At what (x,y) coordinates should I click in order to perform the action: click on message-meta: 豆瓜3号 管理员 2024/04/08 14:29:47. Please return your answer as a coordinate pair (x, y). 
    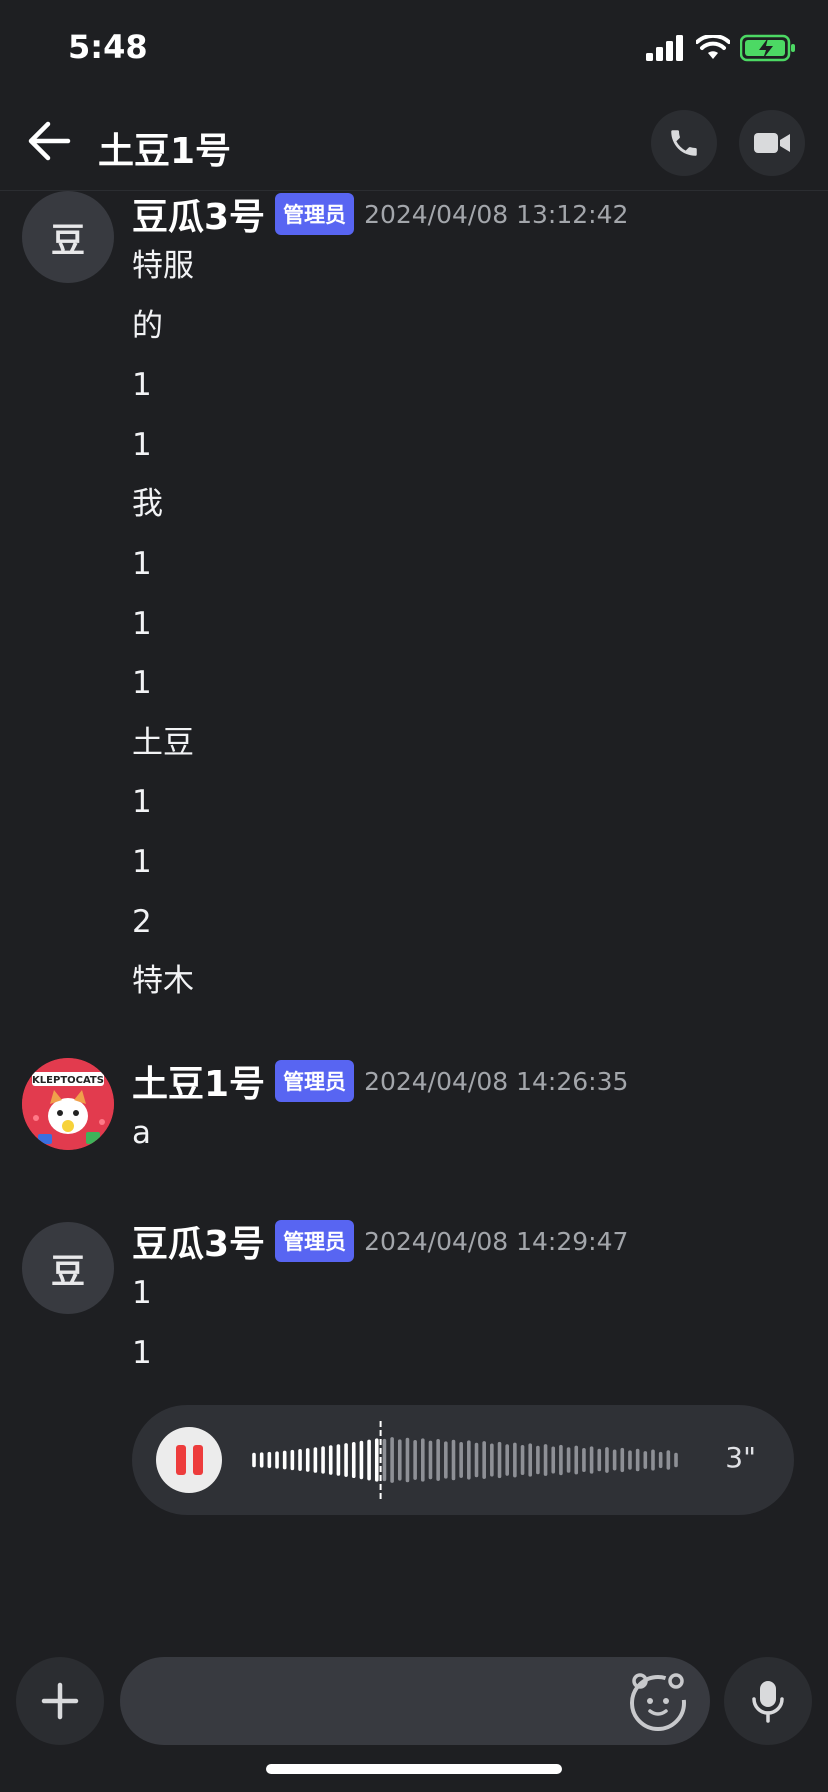
    Looking at the image, I should click on (380, 1241).